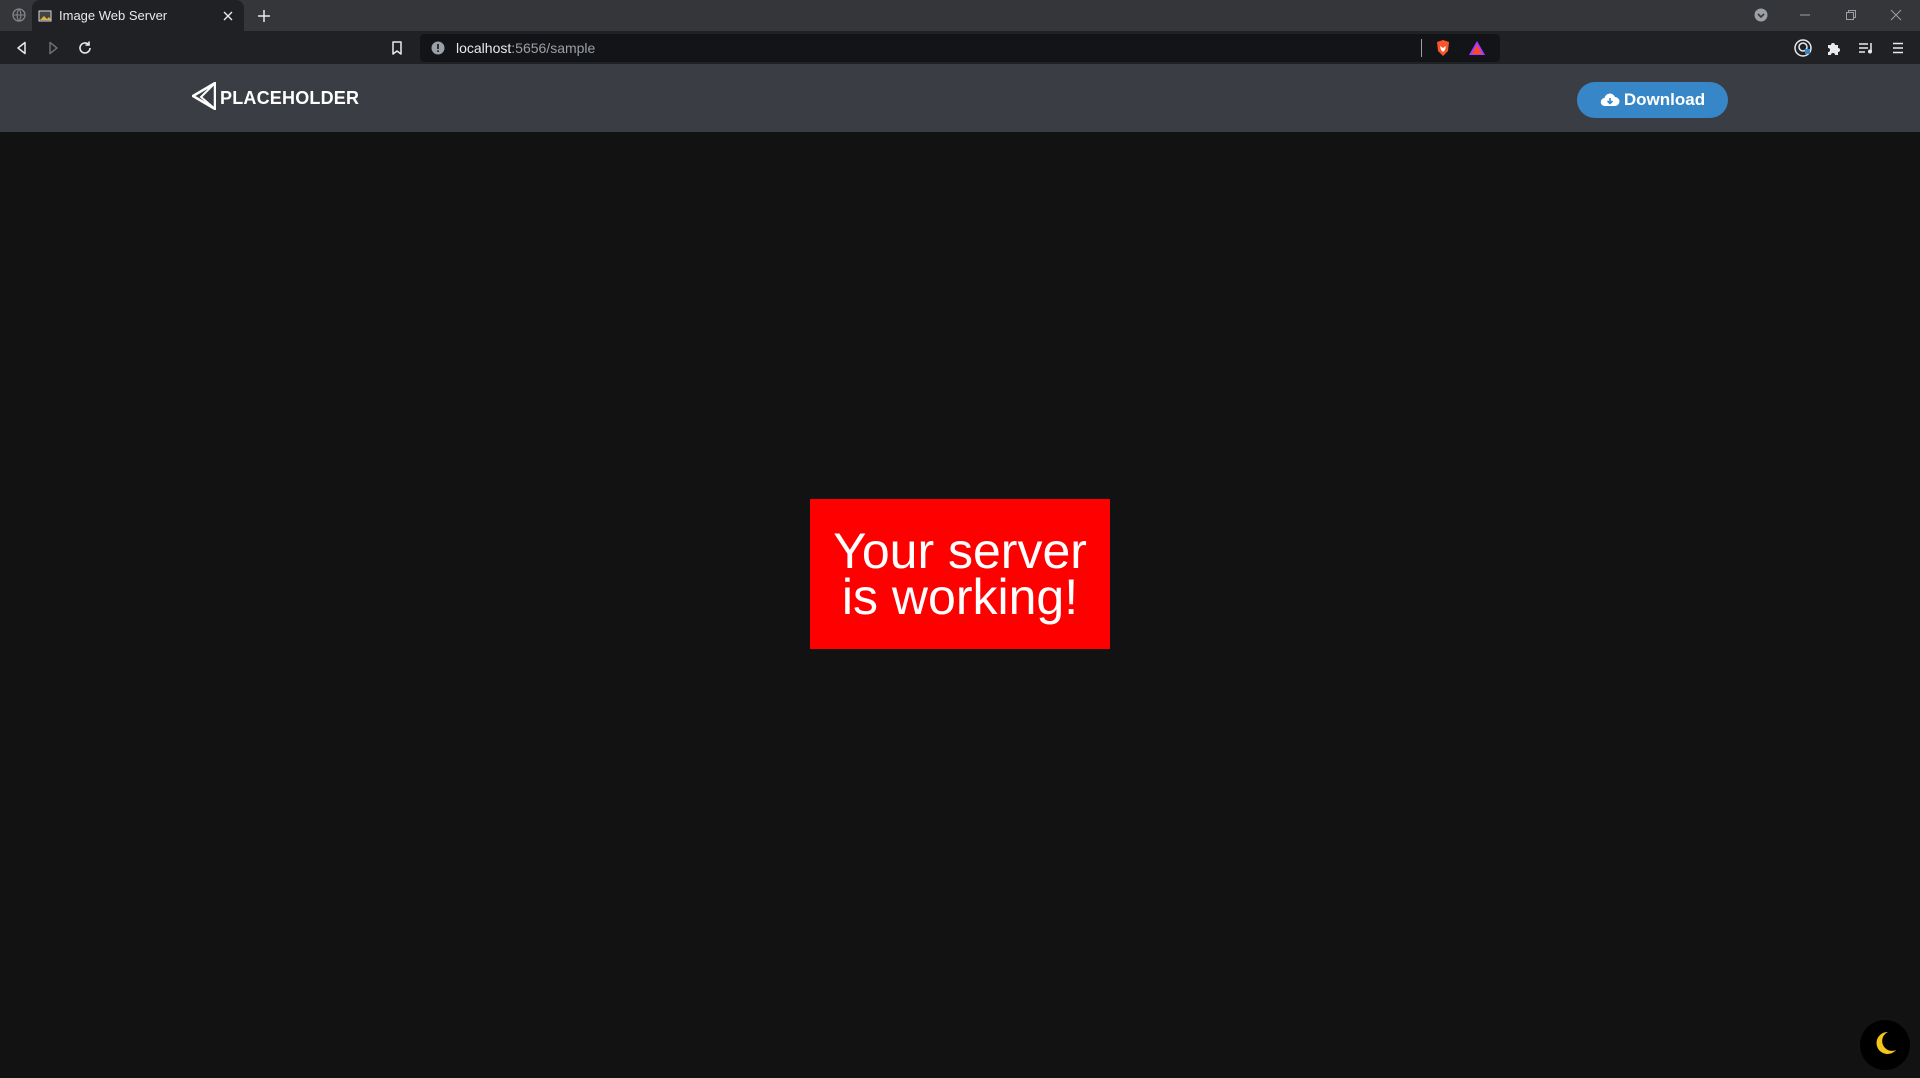  I want to click on brave-rewards-icon, so click(1477, 48).